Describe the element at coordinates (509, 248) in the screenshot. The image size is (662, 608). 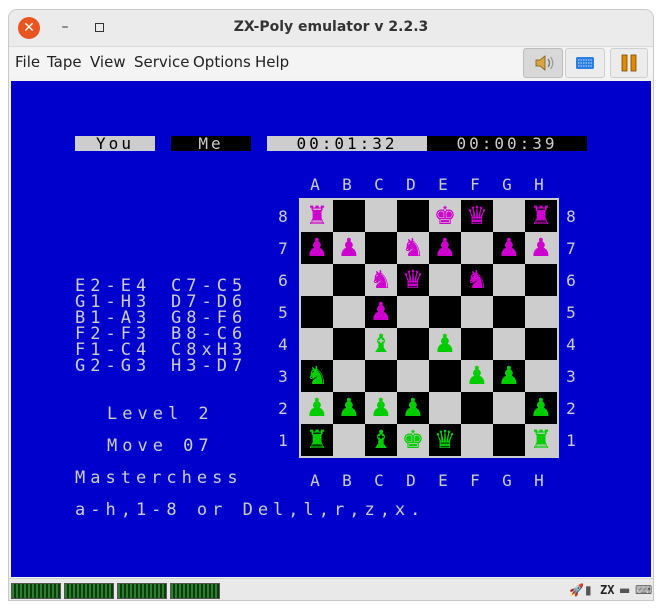
I see `board-square-g7: ♟` at that location.